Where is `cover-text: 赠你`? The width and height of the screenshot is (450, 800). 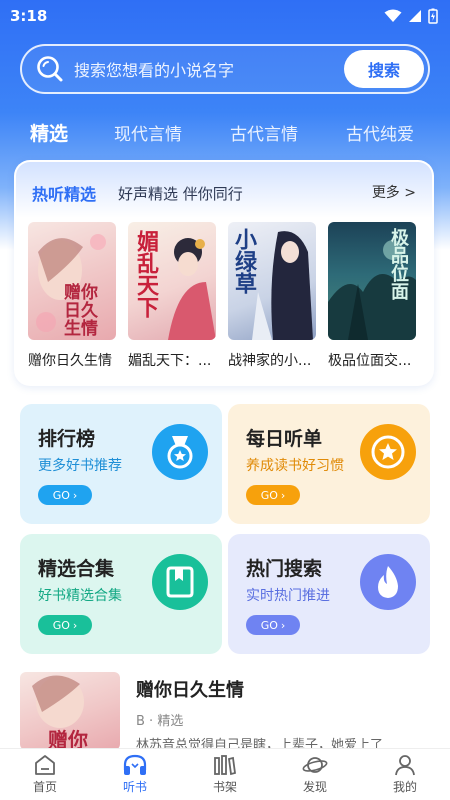
cover-text: 赠你 is located at coordinates (68, 739).